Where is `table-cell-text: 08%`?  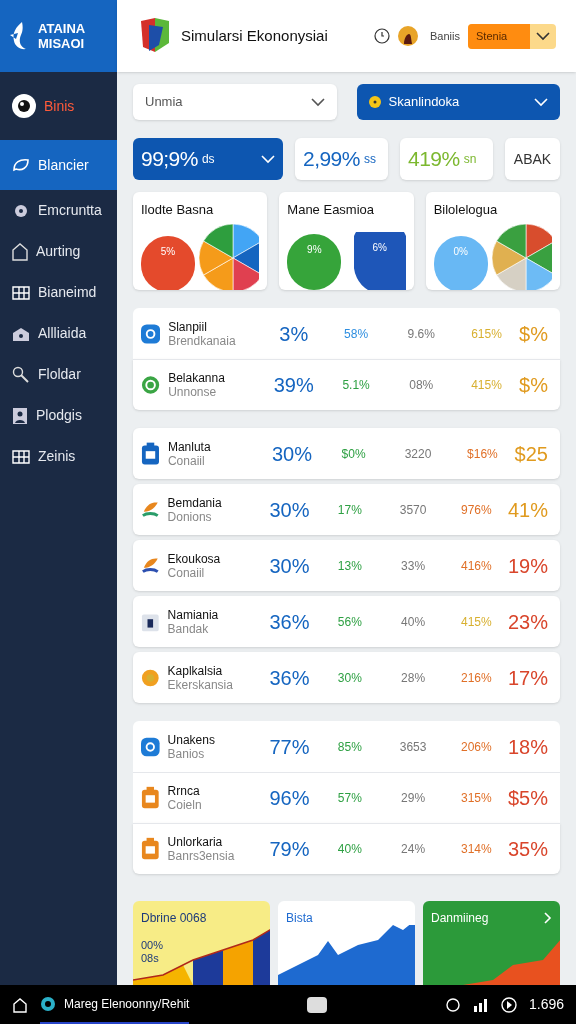 table-cell-text: 08% is located at coordinates (421, 385).